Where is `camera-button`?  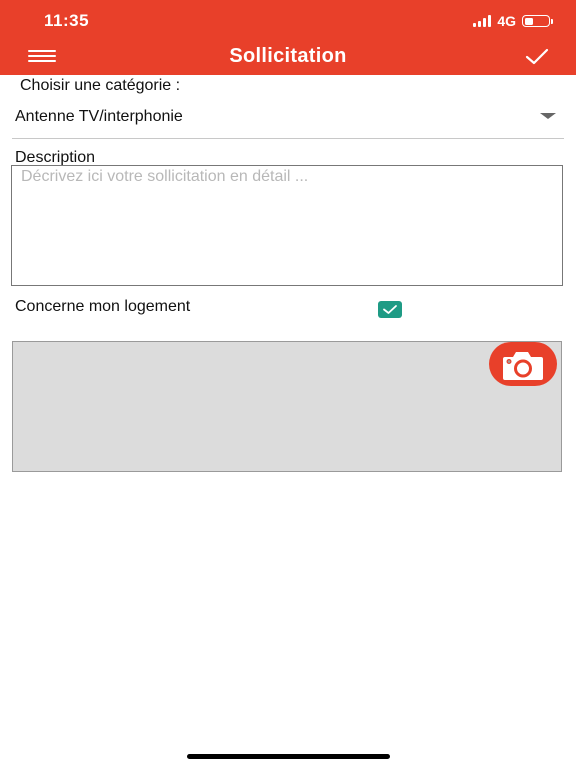
camera-button is located at coordinates (523, 364).